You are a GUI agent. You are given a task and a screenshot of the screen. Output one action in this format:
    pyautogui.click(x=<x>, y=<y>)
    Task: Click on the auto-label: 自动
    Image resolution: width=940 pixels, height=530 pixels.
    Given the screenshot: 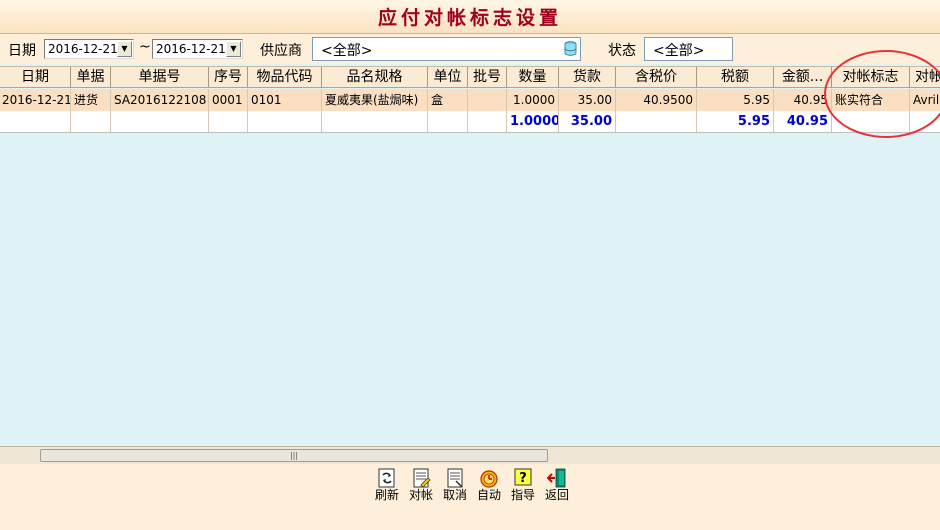 What is the action you would take?
    pyautogui.click(x=488, y=495)
    